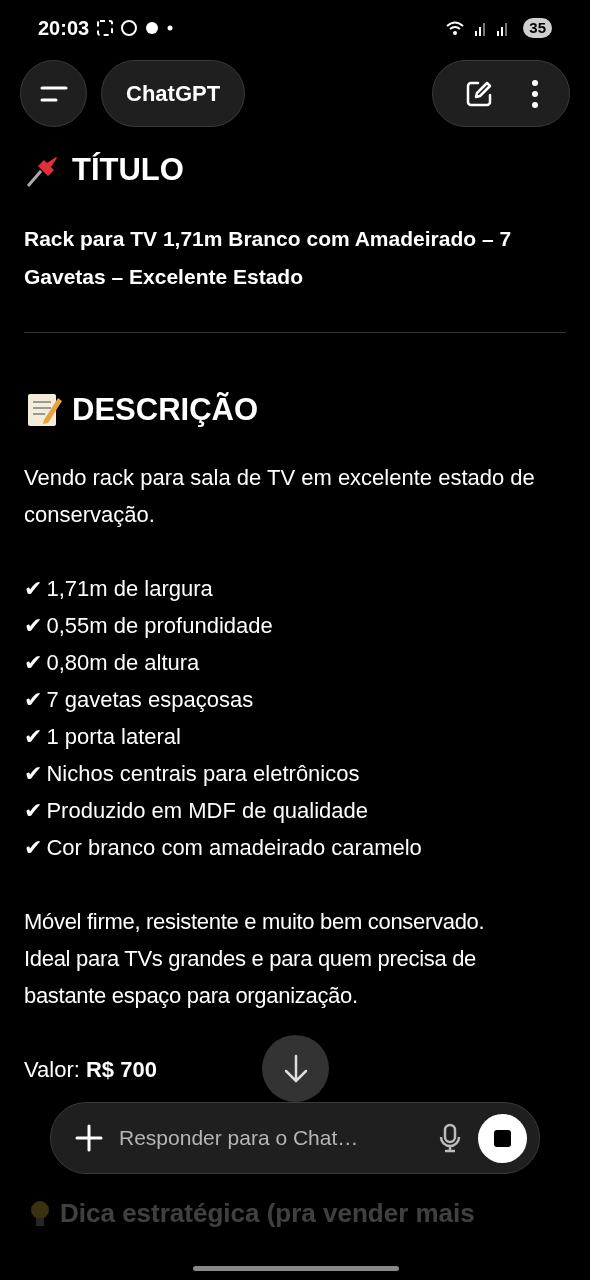 The image size is (590, 1280). I want to click on feature-item: 1,71m de largura, so click(129, 589).